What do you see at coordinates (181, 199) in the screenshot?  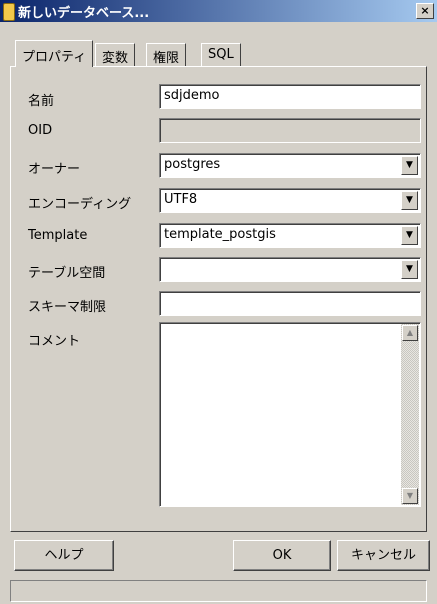 I see `encoding-value: UTF8` at bounding box center [181, 199].